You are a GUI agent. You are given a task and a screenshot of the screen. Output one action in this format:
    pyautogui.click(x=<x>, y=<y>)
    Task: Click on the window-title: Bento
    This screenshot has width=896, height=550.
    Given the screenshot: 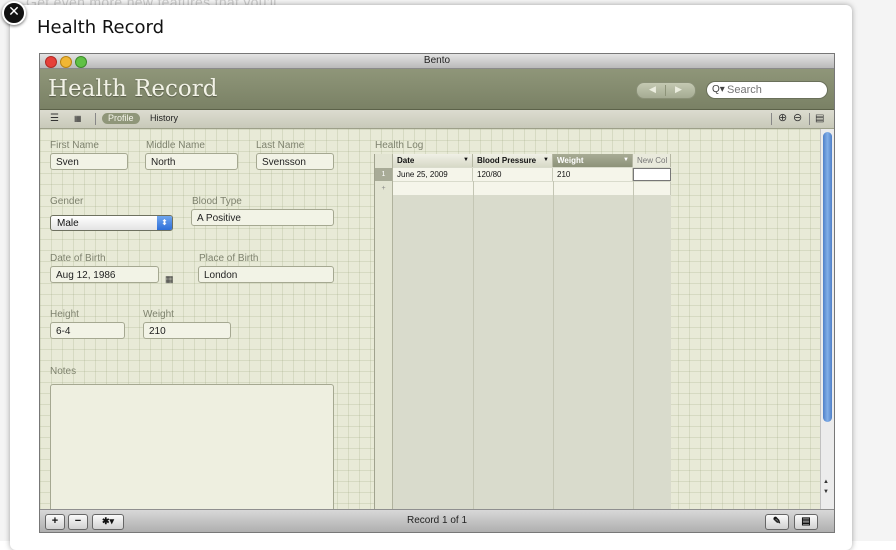 What is the action you would take?
    pyautogui.click(x=437, y=60)
    